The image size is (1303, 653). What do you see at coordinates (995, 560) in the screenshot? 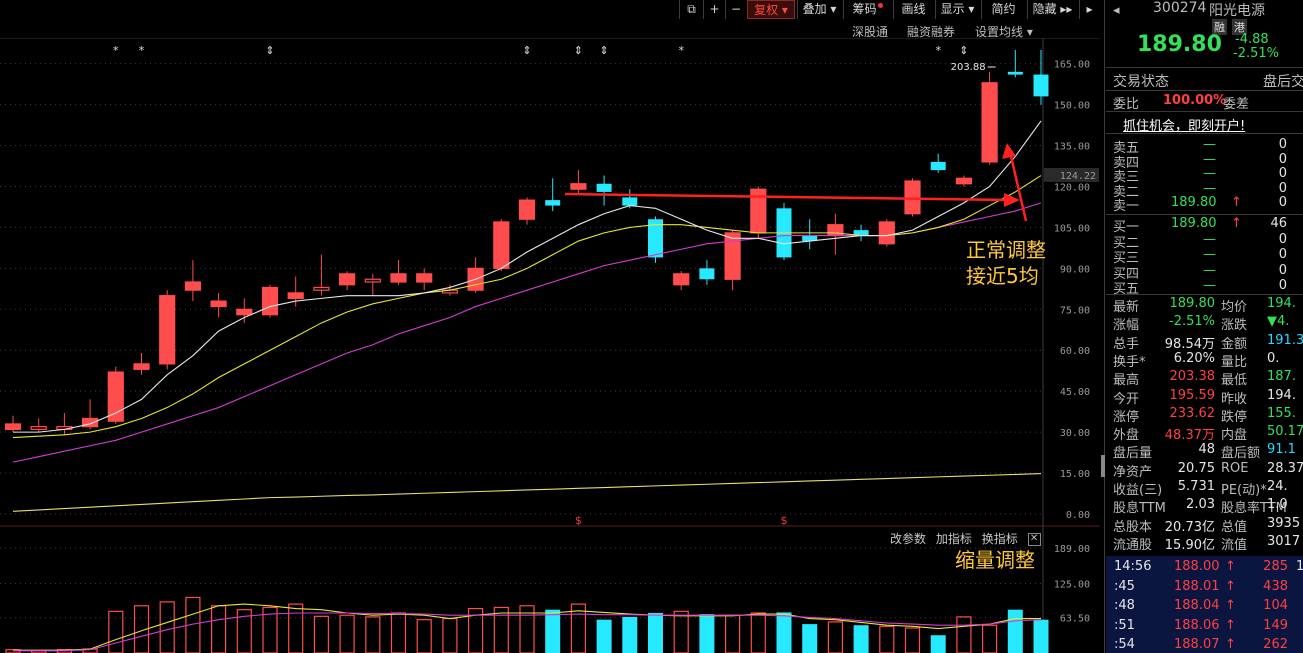
I see `annotation-volume: 缩量调整` at bounding box center [995, 560].